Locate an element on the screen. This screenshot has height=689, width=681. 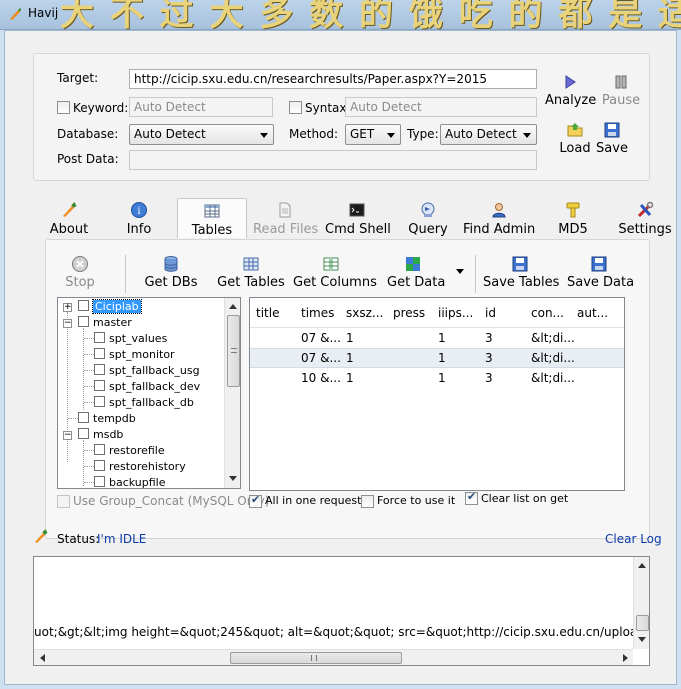
method-select: GET is located at coordinates (373, 134).